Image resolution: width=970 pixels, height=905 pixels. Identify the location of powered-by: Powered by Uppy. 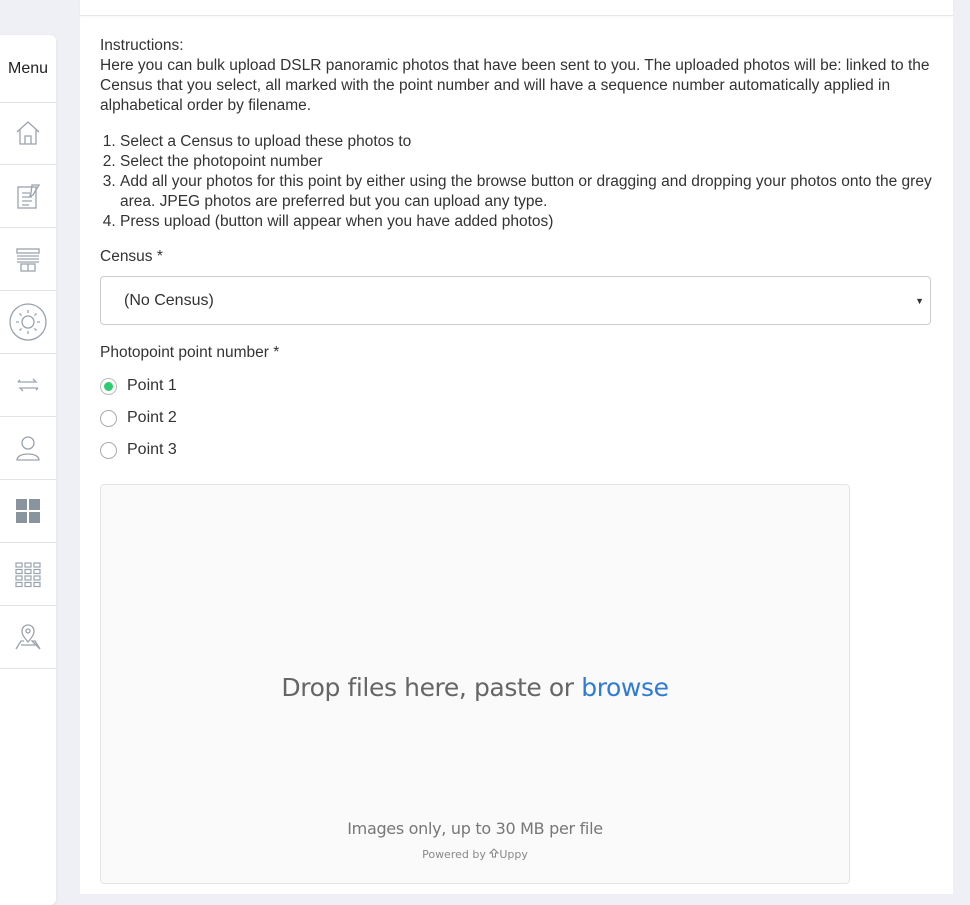
(475, 854).